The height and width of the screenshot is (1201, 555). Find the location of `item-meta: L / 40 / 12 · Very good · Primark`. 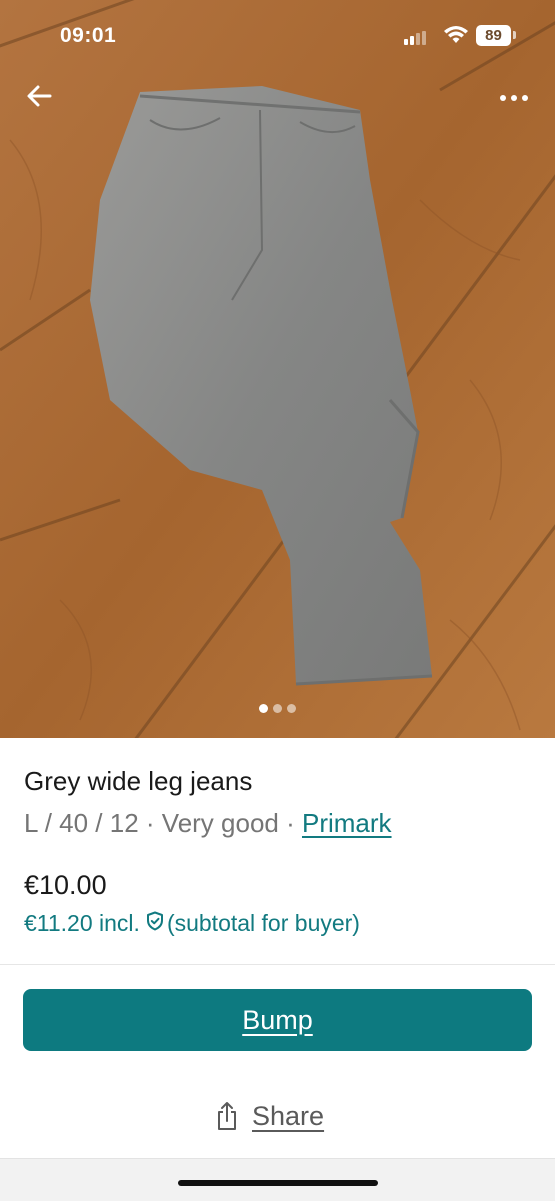

item-meta: L / 40 / 12 · Very good · Primark is located at coordinates (208, 823).